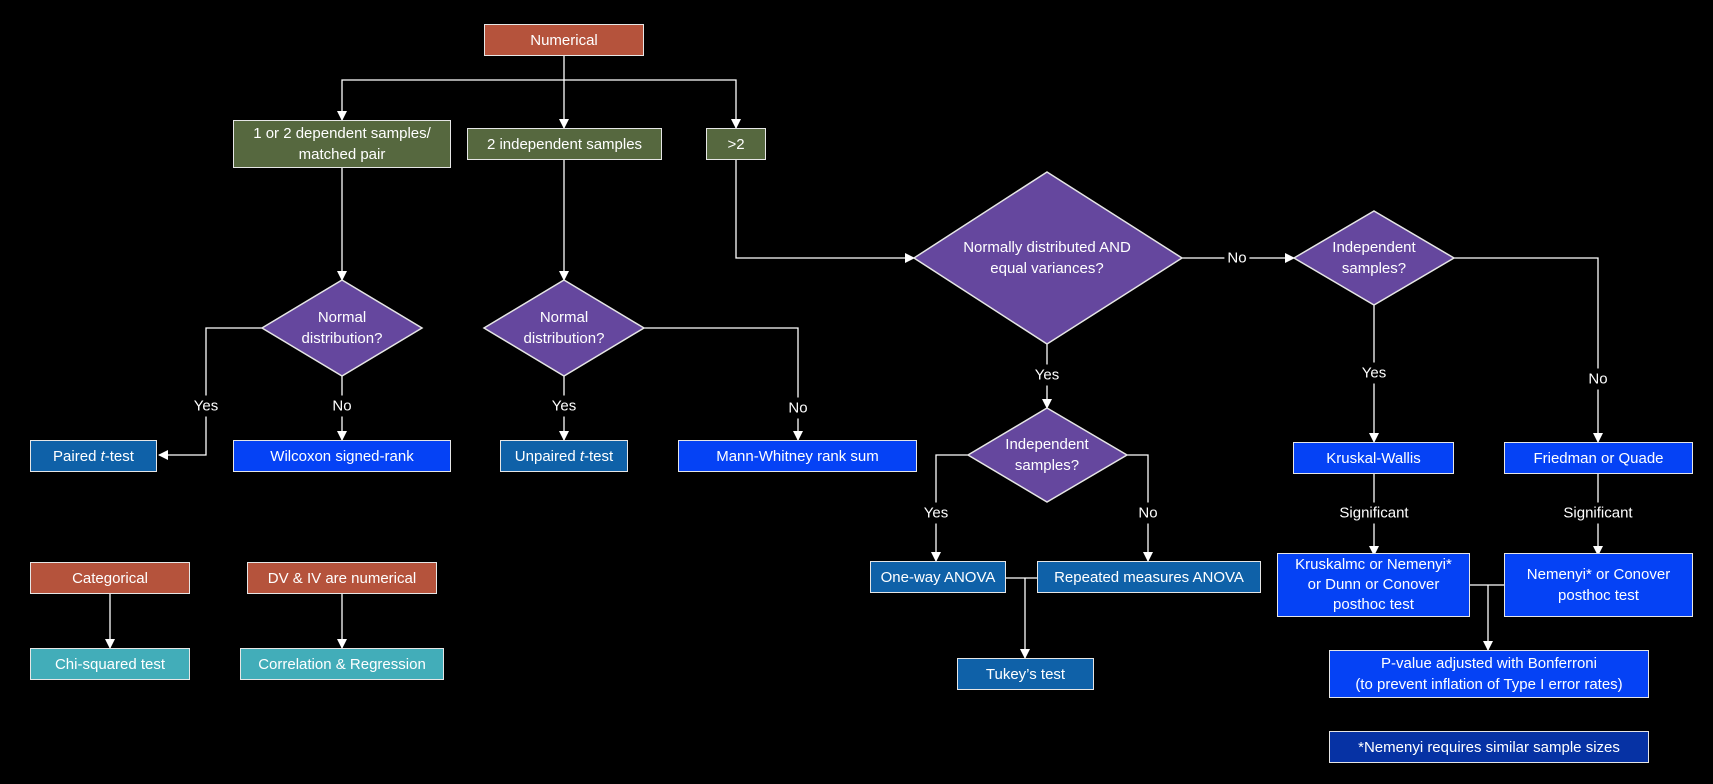 Image resolution: width=1713 pixels, height=784 pixels. Describe the element at coordinates (1528, 350) in the screenshot. I see `edge-indep-nonparam-no` at that location.